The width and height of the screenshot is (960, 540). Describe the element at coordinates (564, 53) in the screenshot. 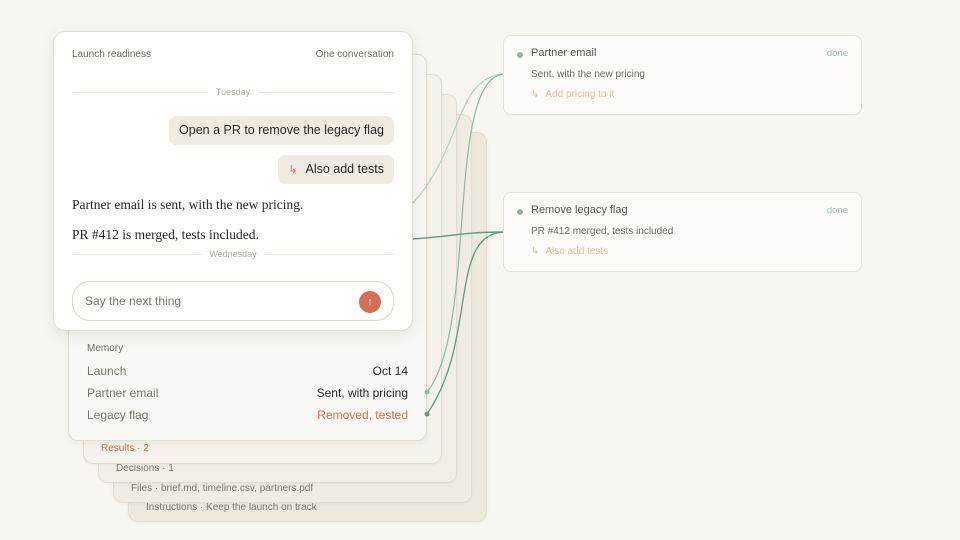

I see `task-title: Partner email` at that location.